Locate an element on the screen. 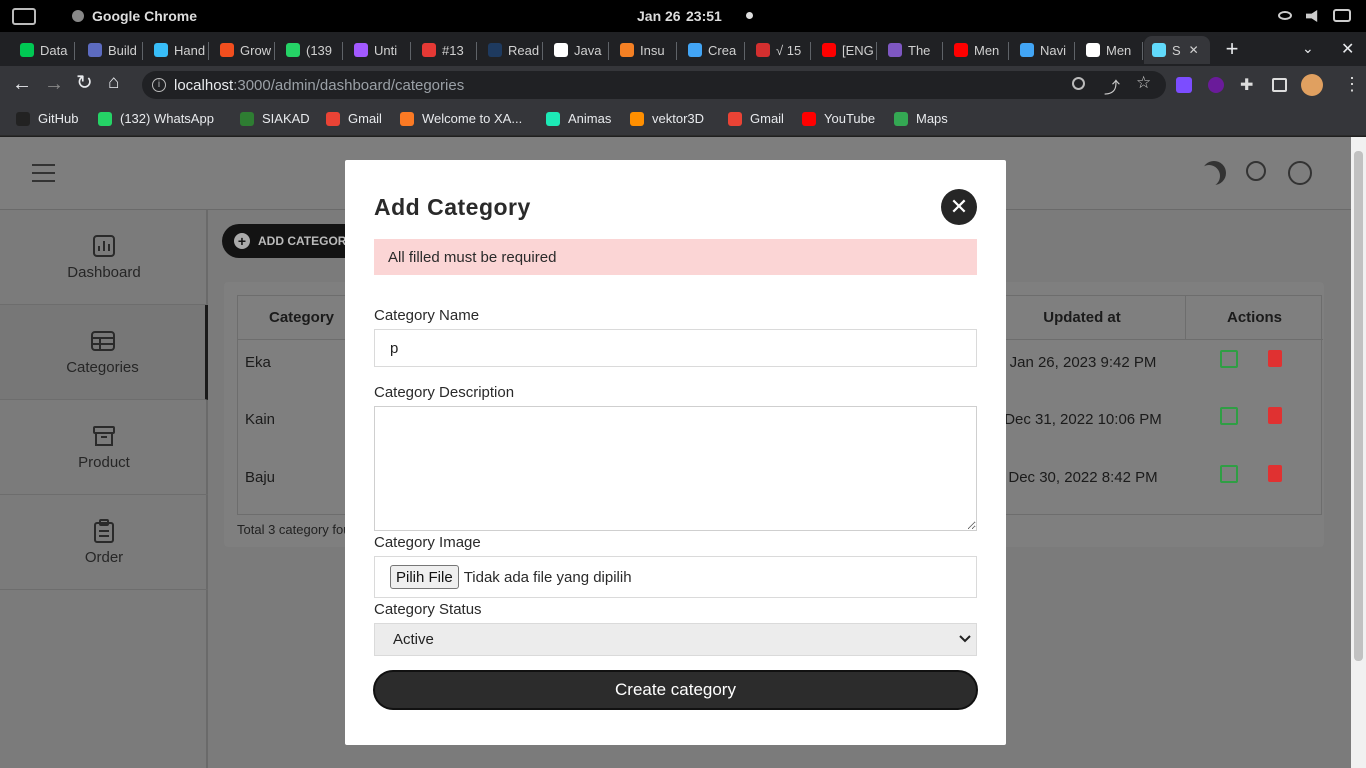 Image resolution: width=1366 pixels, height=768 pixels. reload-icon: ↻ is located at coordinates (84, 83).